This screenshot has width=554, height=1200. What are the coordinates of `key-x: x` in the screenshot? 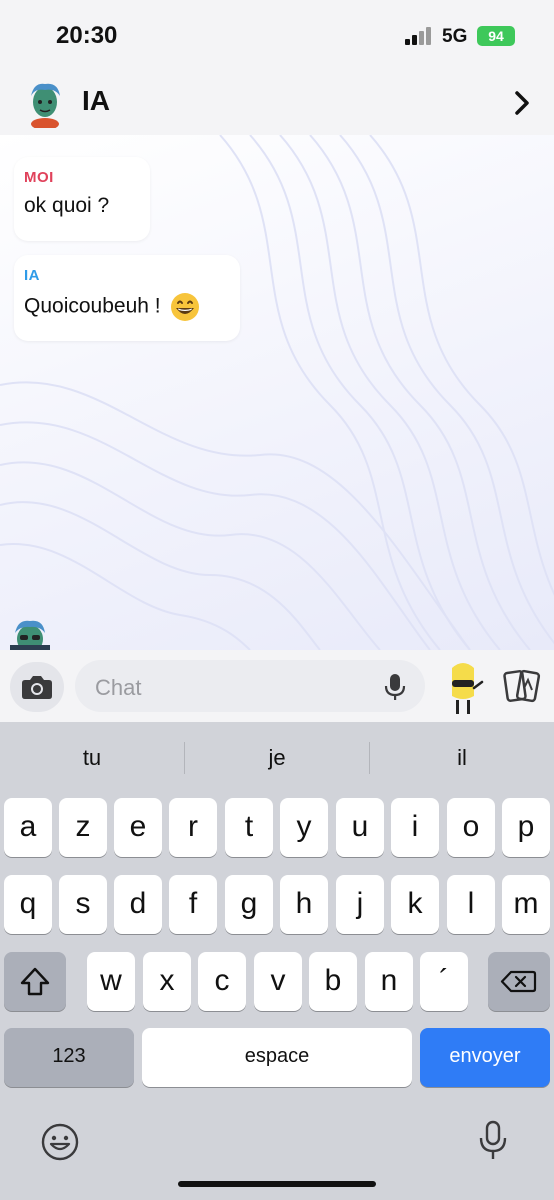 It's located at (167, 981).